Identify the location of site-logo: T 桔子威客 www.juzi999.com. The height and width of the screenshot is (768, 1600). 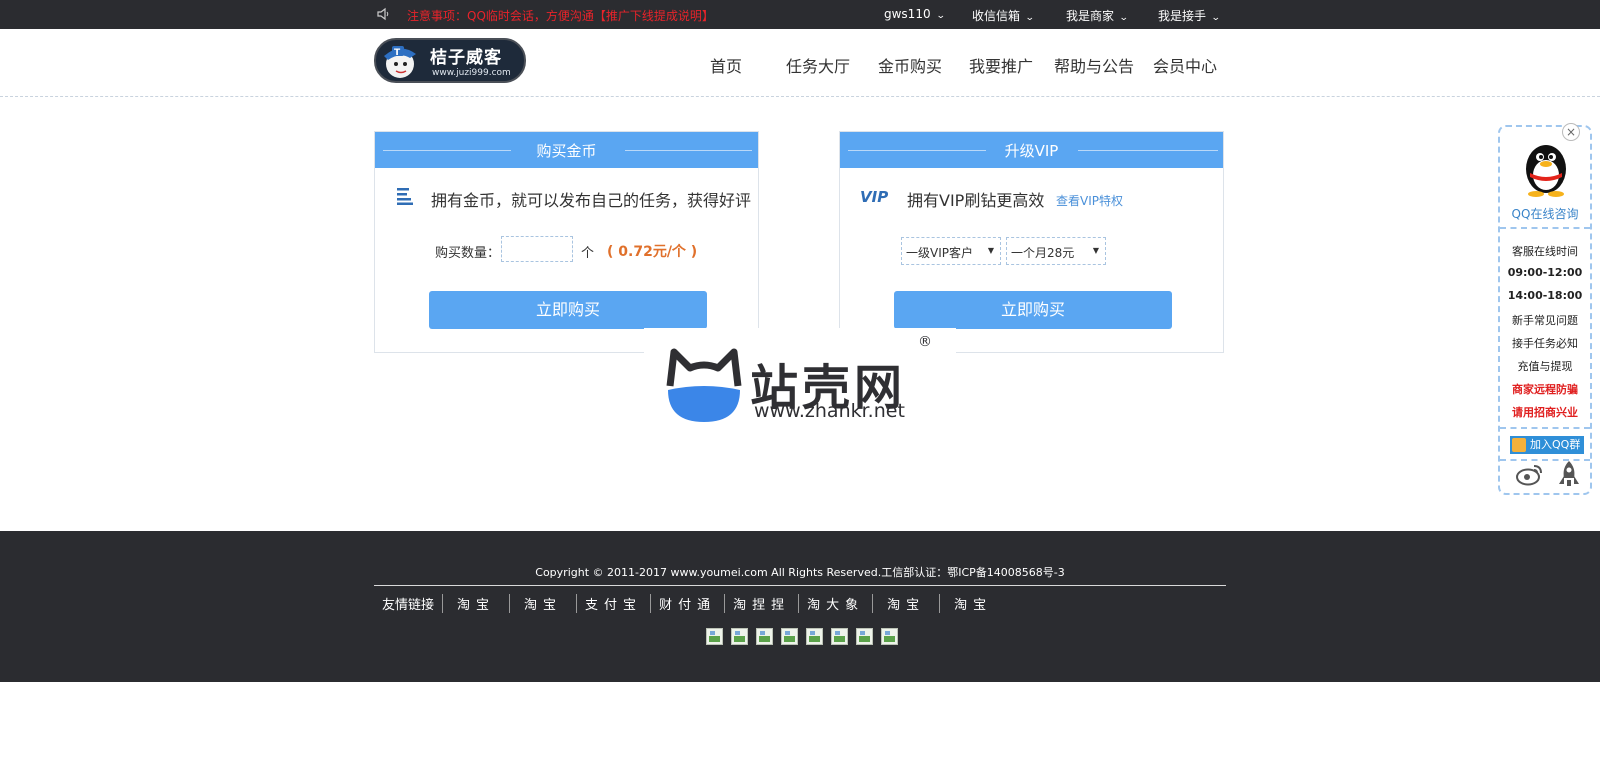
(450, 60).